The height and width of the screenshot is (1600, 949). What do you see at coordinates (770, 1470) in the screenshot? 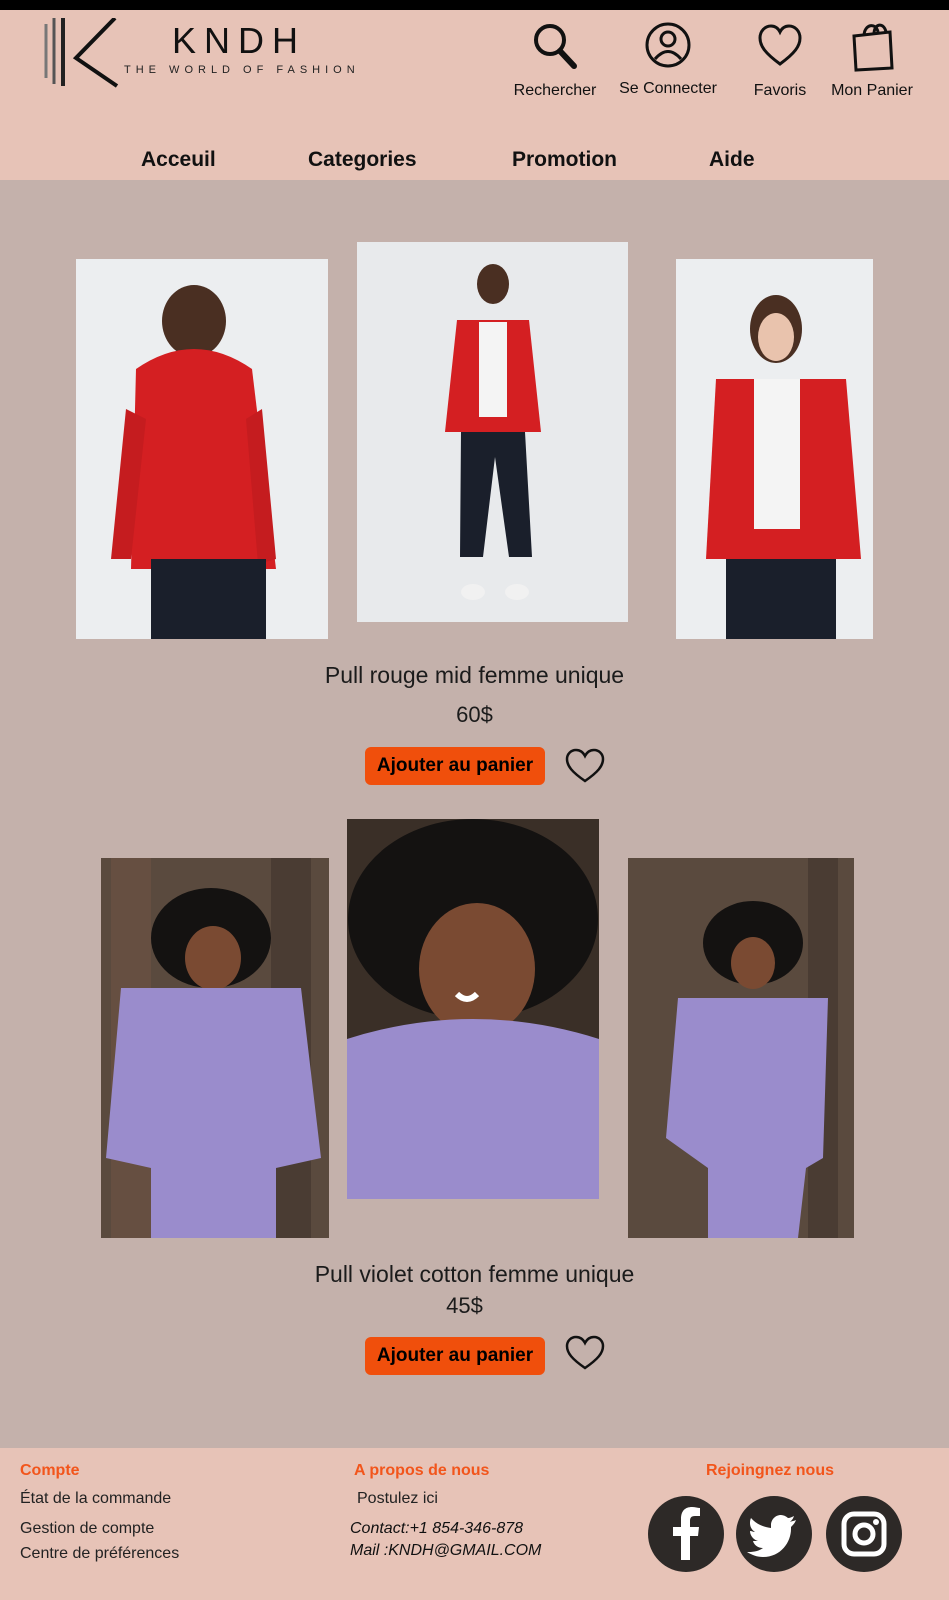
I see `footer-social-heading: Rejoingnez nous` at bounding box center [770, 1470].